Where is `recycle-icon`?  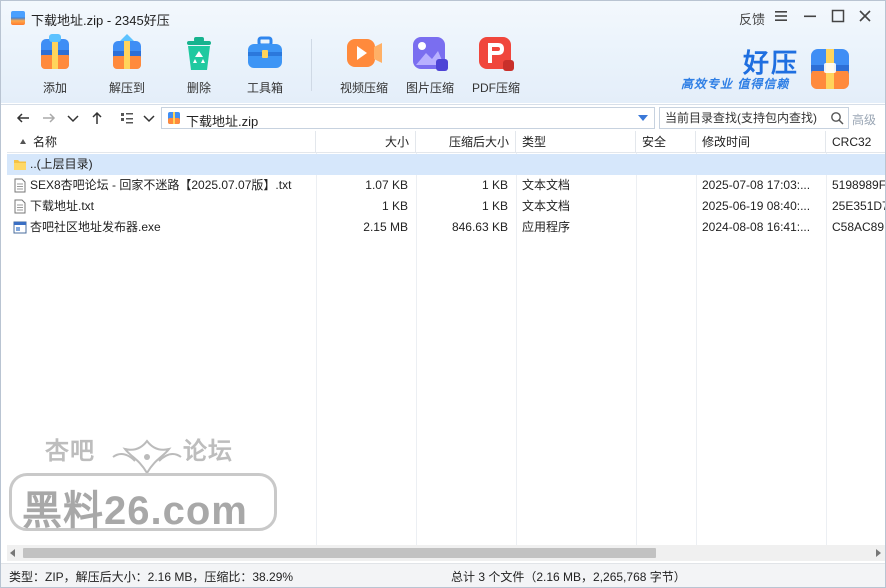
recycle-icon is located at coordinates (199, 53).